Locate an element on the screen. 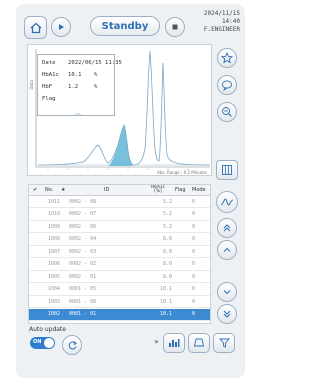  sample-view-button is located at coordinates (199, 343).